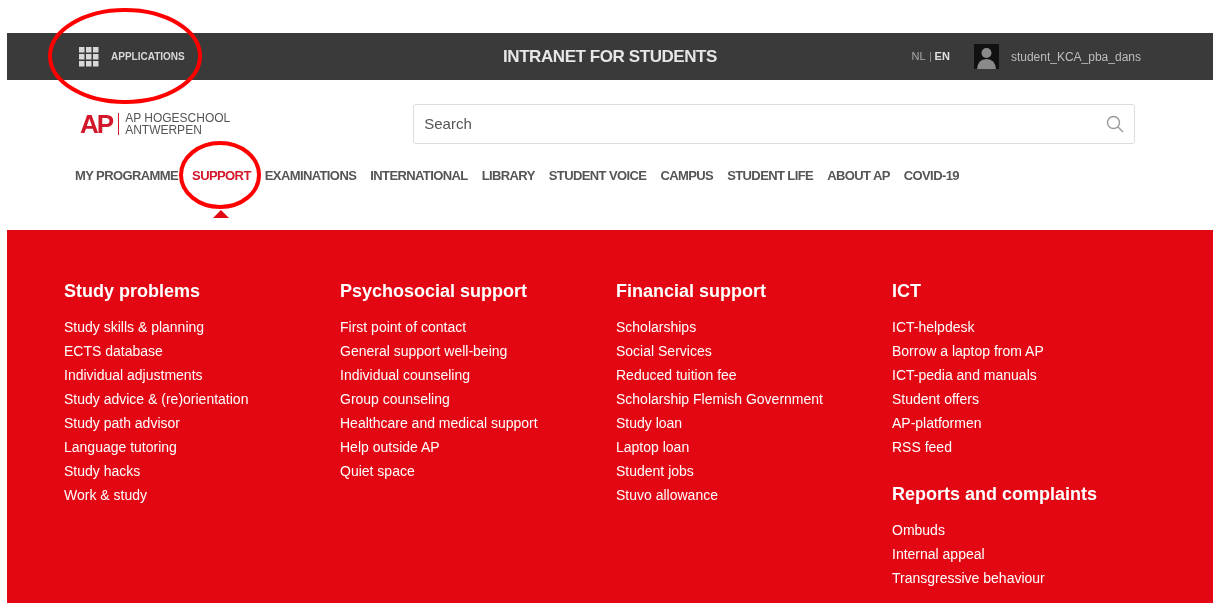 Image resolution: width=1220 pixels, height=603 pixels. Describe the element at coordinates (691, 291) in the screenshot. I see `menu-heading: Financial support` at that location.